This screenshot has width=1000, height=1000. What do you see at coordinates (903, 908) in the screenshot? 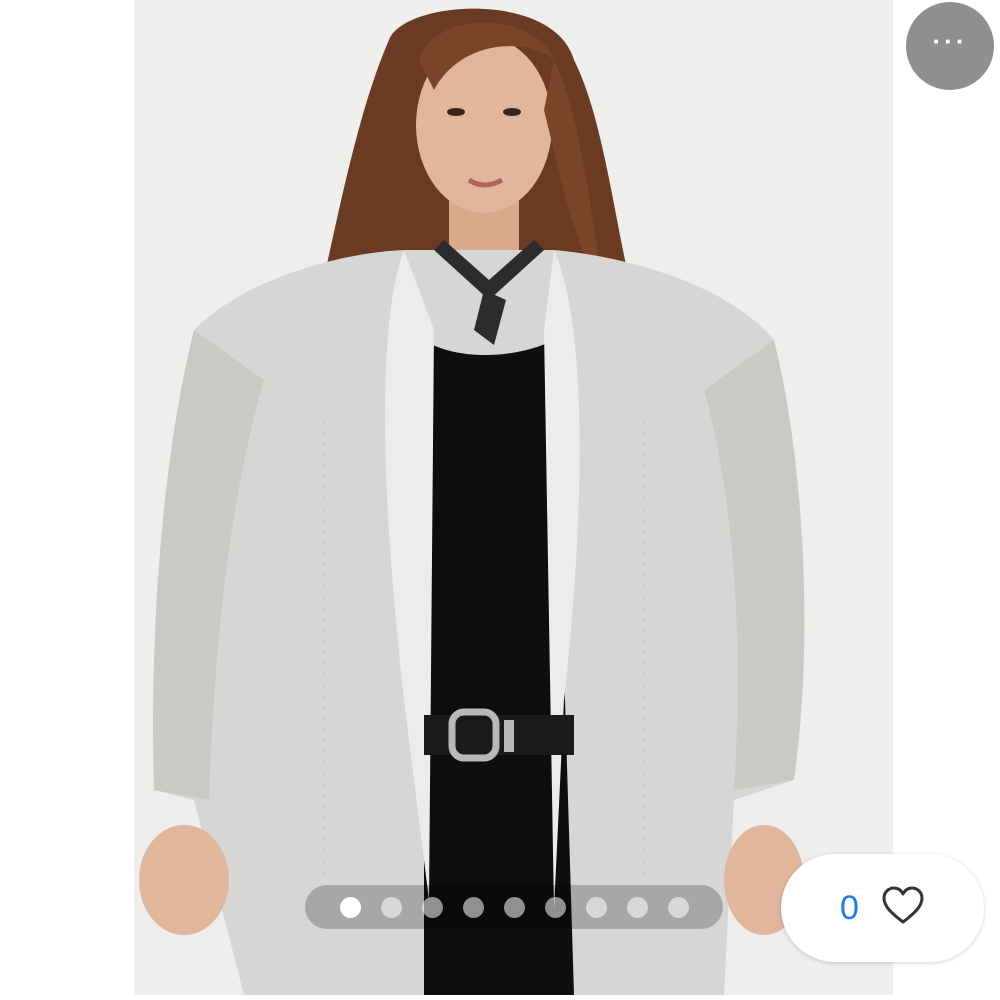
I see `heart-outline-icon` at bounding box center [903, 908].